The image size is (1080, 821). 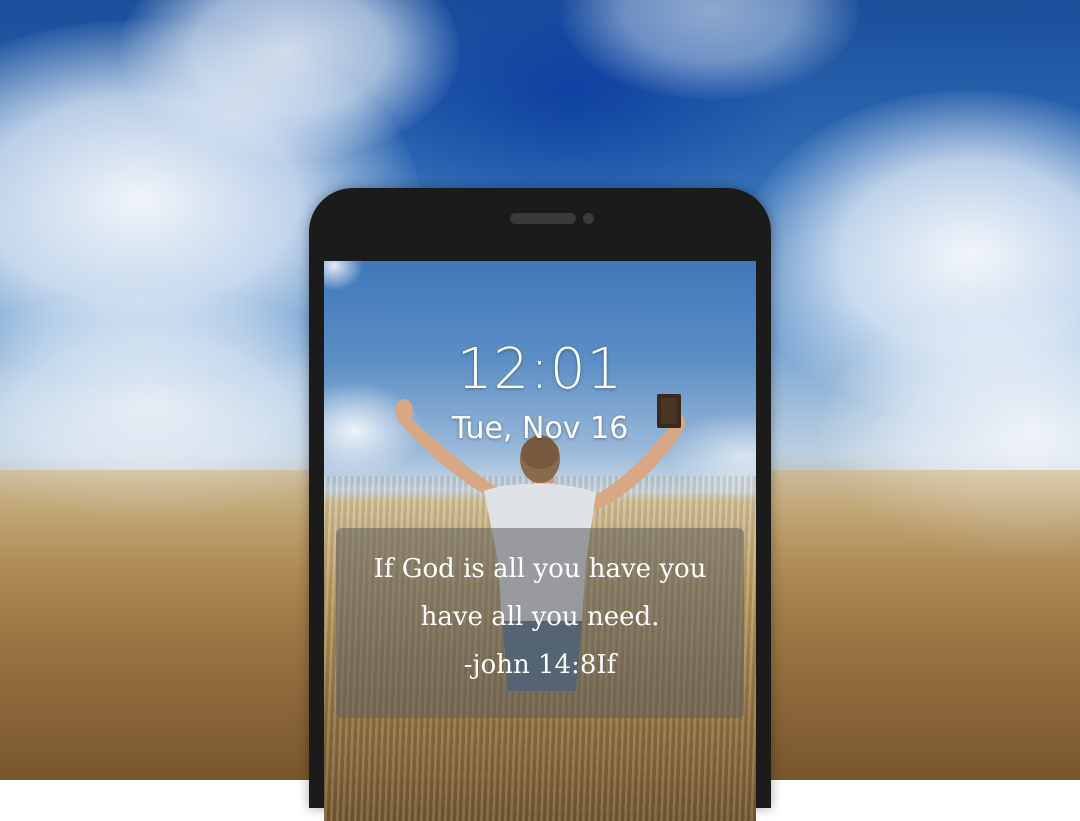 What do you see at coordinates (543, 218) in the screenshot?
I see `speaker-grille-icon` at bounding box center [543, 218].